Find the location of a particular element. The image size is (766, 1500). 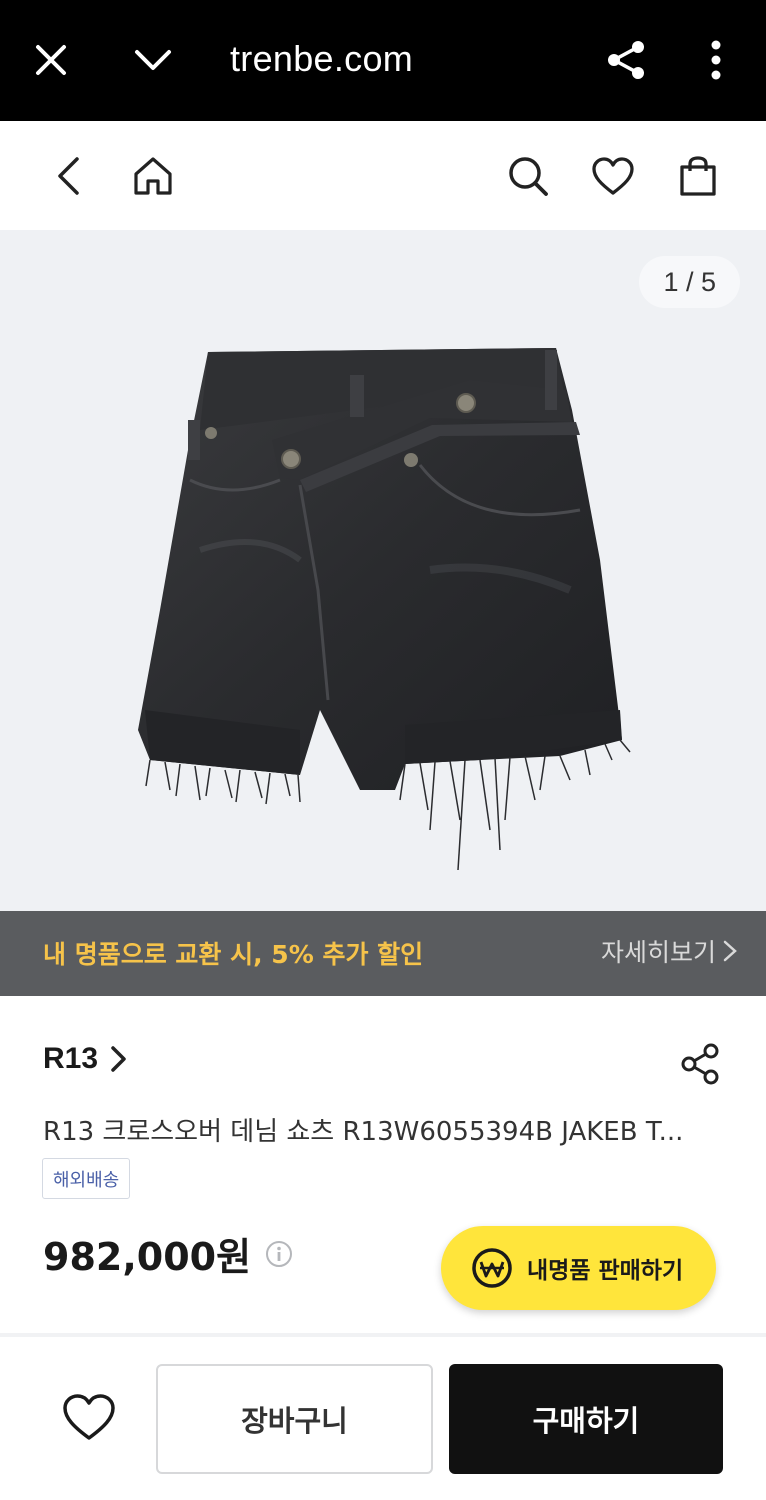

browser-more-button is located at coordinates (716, 60).